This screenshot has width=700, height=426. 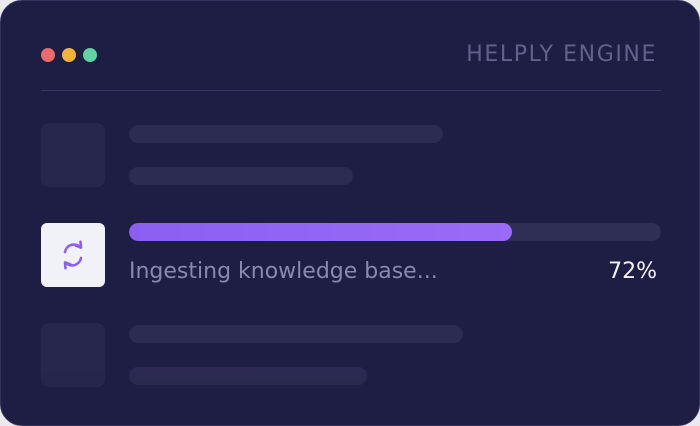 What do you see at coordinates (90, 55) in the screenshot?
I see `maximize-dot` at bounding box center [90, 55].